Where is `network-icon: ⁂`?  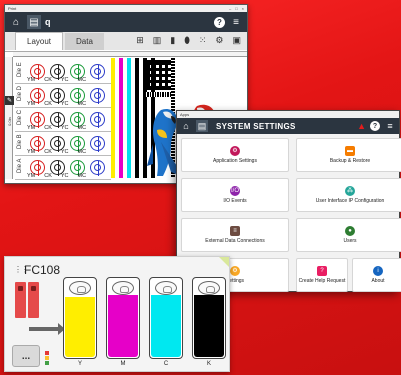 network-icon: ⁂ is located at coordinates (350, 190).